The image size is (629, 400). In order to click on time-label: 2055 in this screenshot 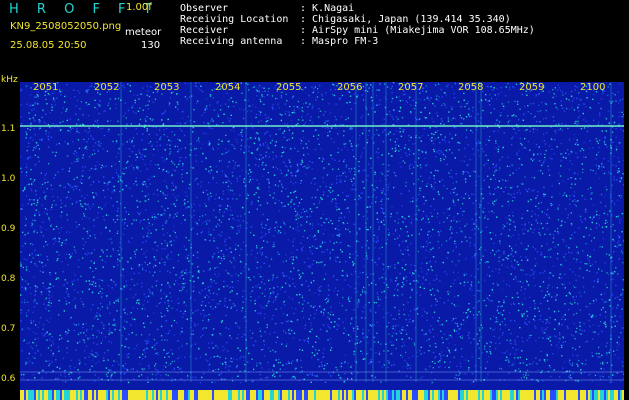, I will do `click(289, 87)`.